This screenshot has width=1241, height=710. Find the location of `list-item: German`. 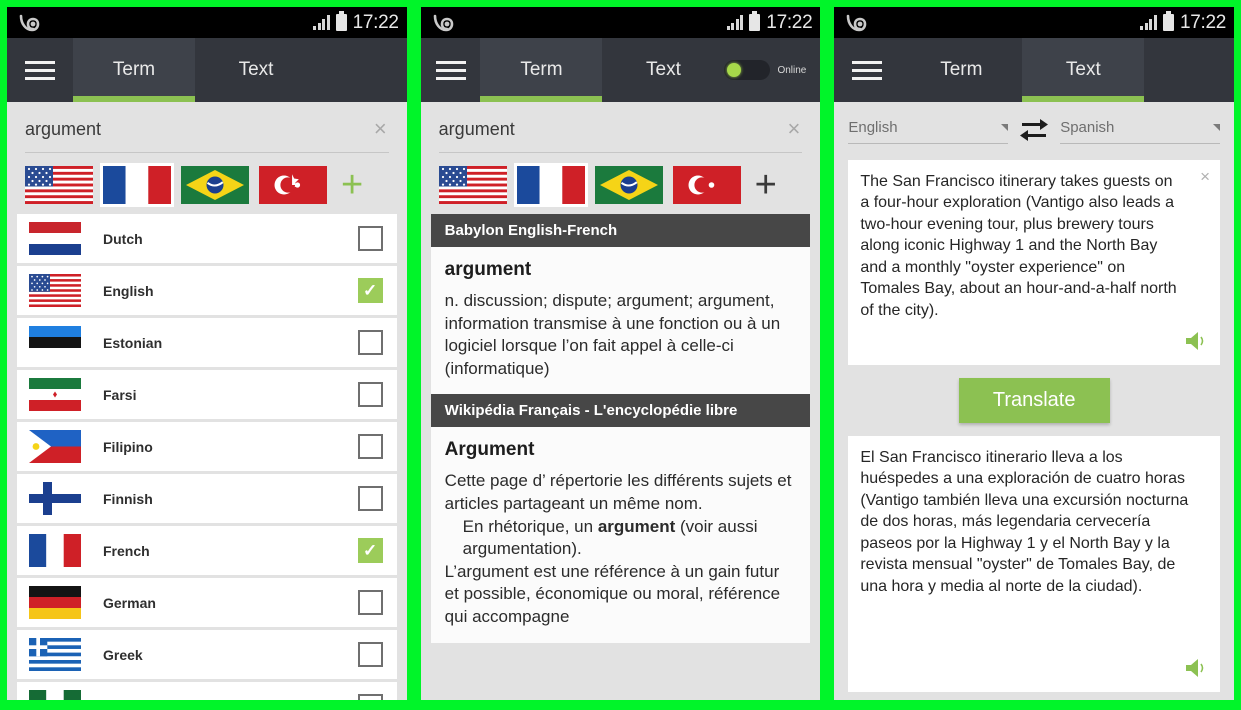

list-item: German is located at coordinates (207, 602).